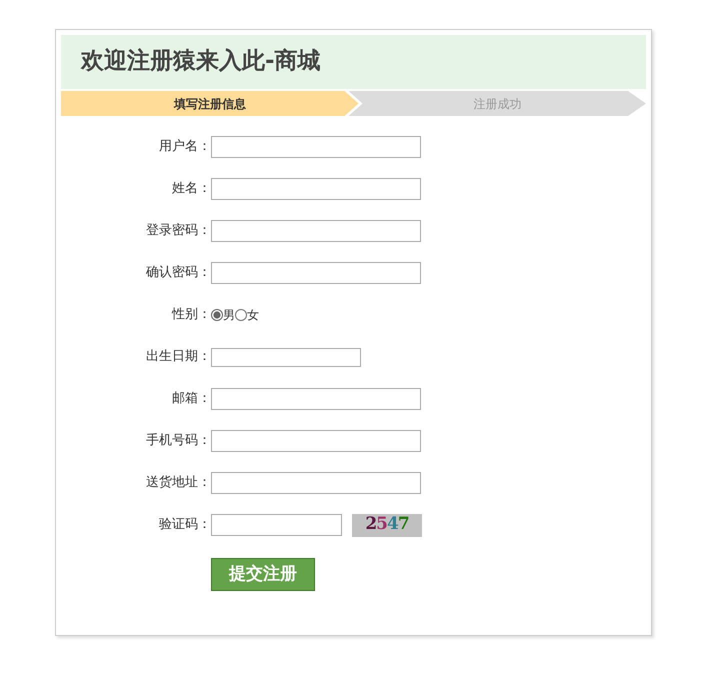 The width and height of the screenshot is (723, 684). Describe the element at coordinates (184, 525) in the screenshot. I see `field-label: 验证码：` at that location.